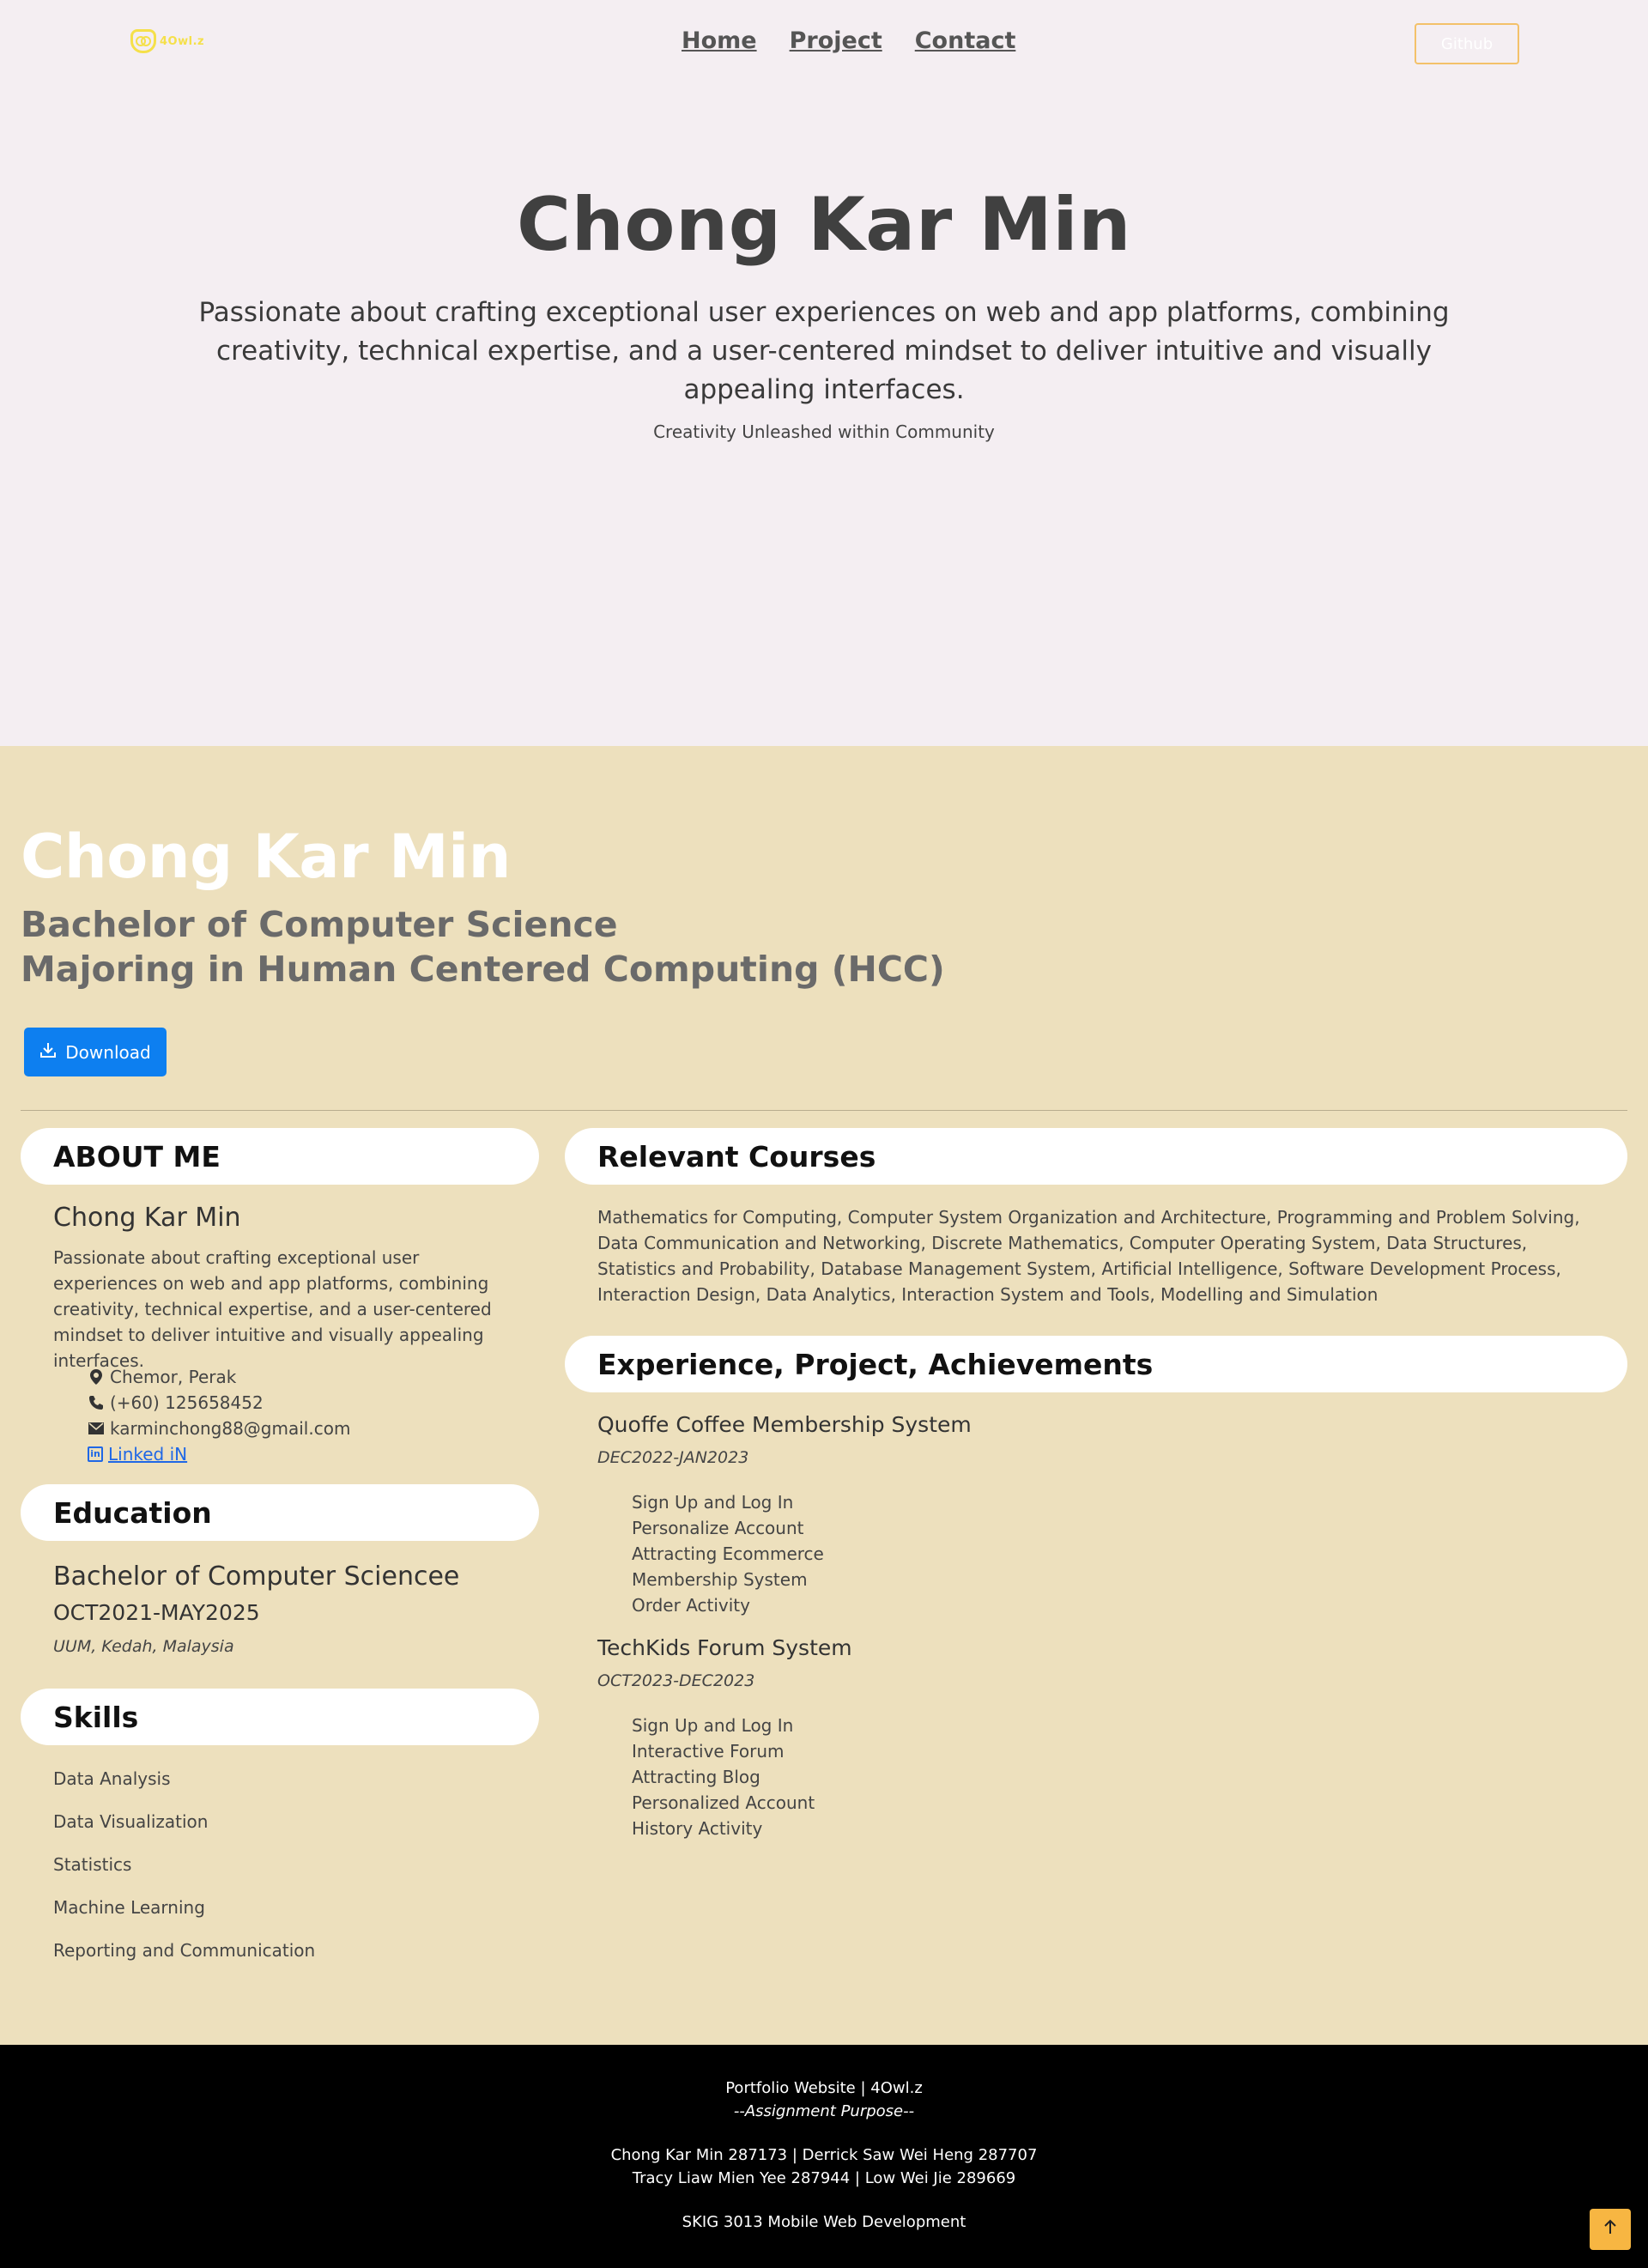 This screenshot has height=2268, width=1648. I want to click on logo-text: 4Owl.z, so click(182, 41).